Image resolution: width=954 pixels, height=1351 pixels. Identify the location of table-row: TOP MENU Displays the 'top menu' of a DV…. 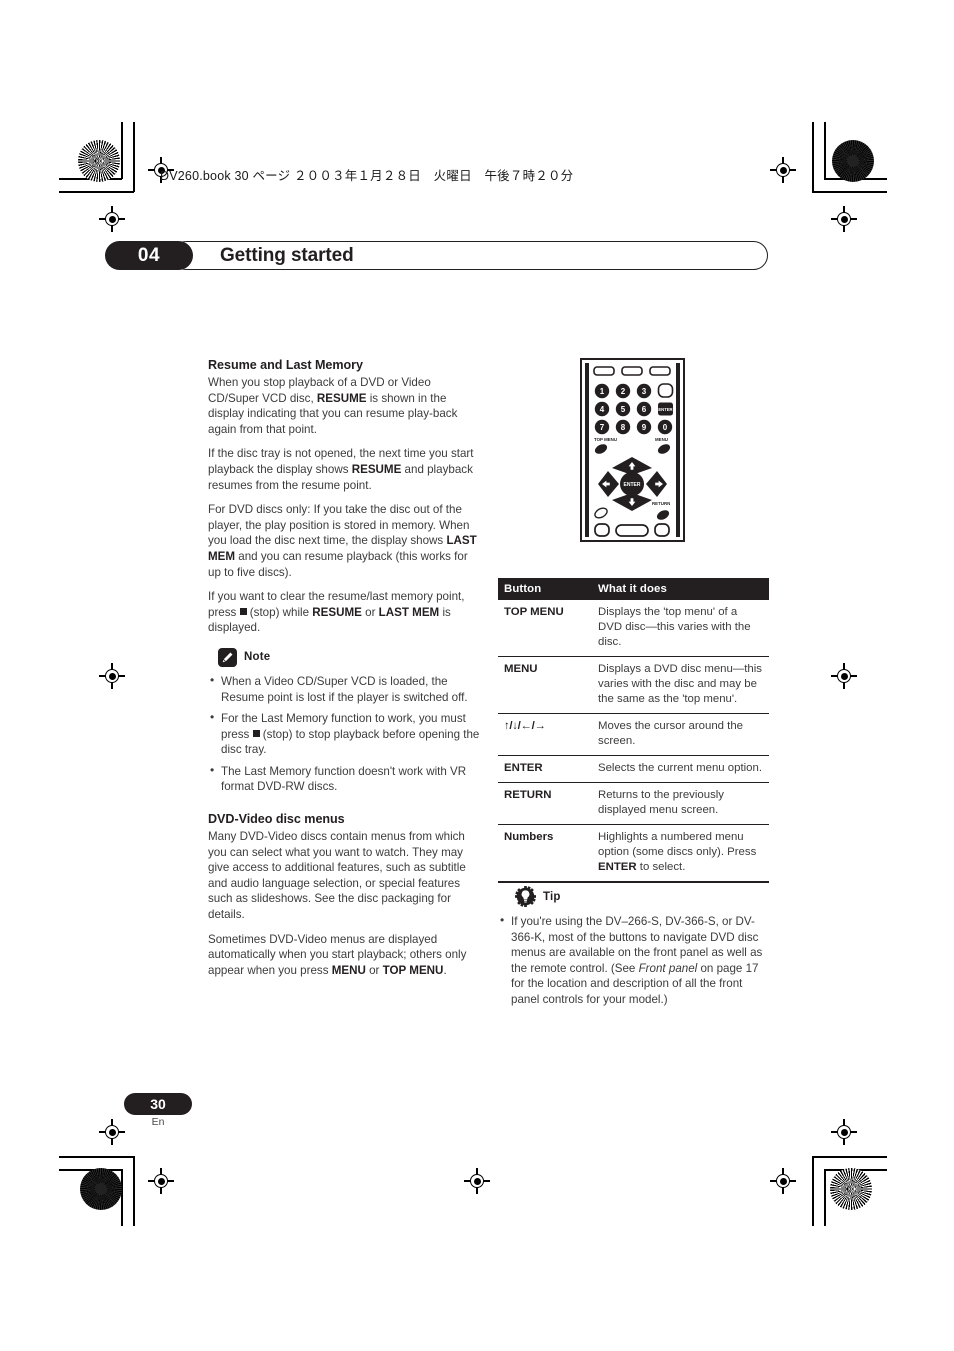
(633, 628).